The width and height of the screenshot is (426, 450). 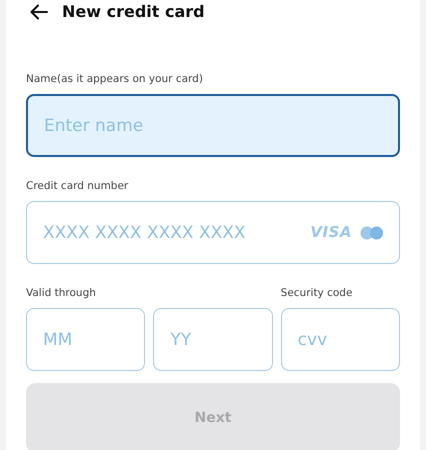 What do you see at coordinates (61, 293) in the screenshot?
I see `valid-through-label: Valid through` at bounding box center [61, 293].